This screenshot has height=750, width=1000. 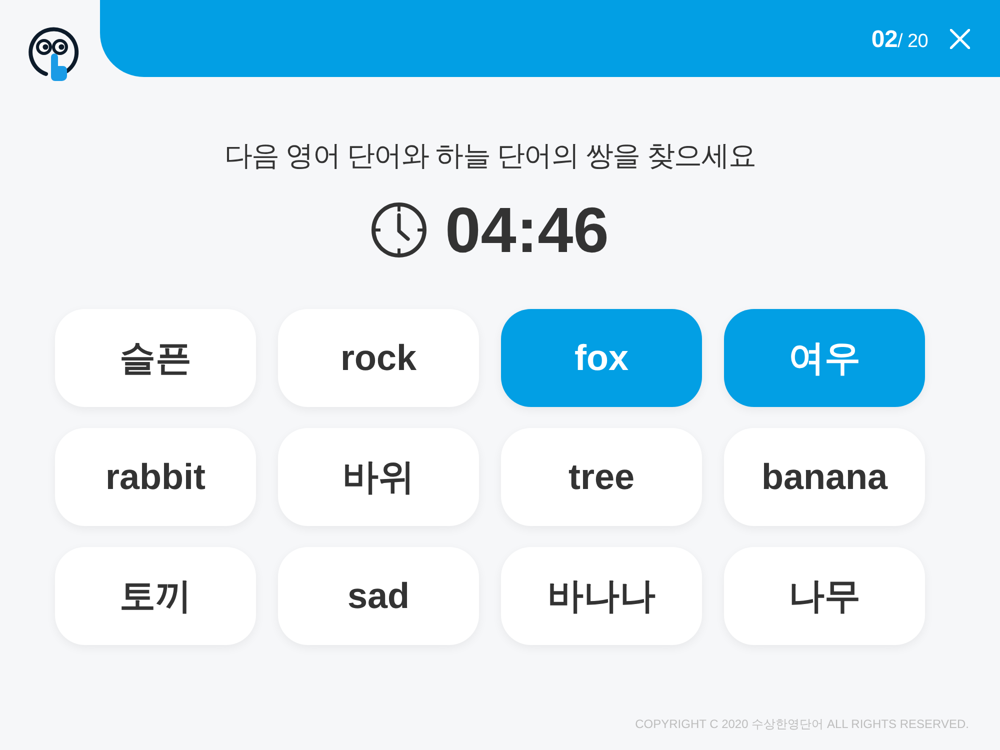 What do you see at coordinates (601, 596) in the screenshot?
I see `word-card: 바나나` at bounding box center [601, 596].